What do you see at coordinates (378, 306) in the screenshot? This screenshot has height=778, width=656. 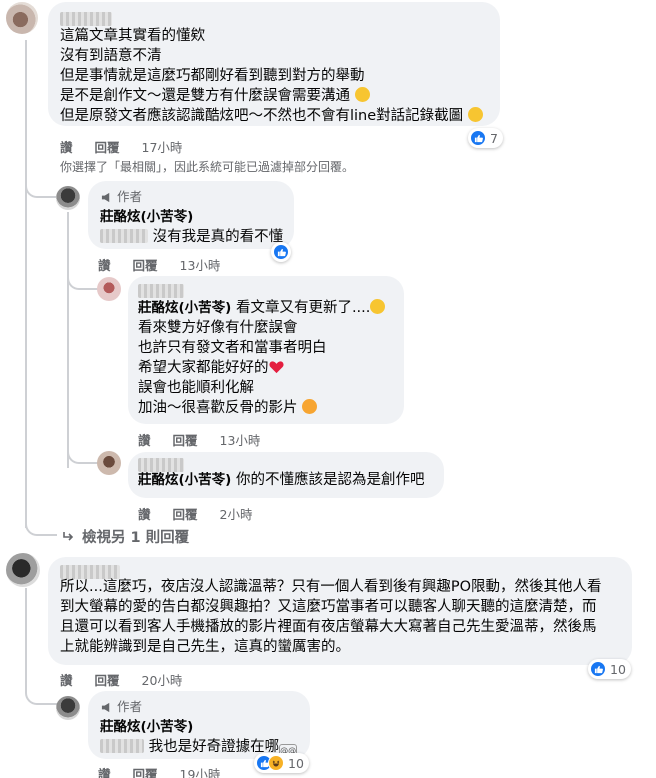 I see `worried-emoji-icon` at bounding box center [378, 306].